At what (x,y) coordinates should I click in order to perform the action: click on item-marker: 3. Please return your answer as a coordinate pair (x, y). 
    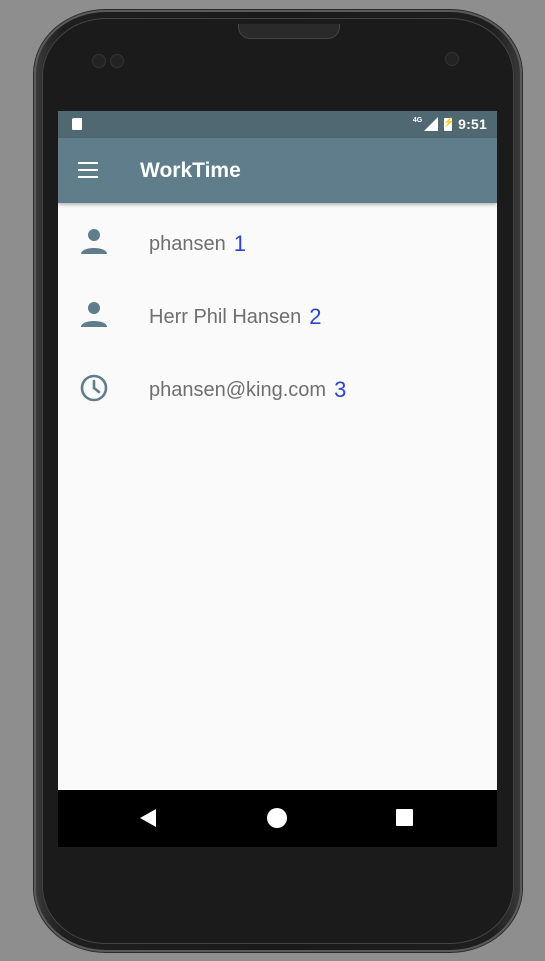
    Looking at the image, I should click on (340, 389).